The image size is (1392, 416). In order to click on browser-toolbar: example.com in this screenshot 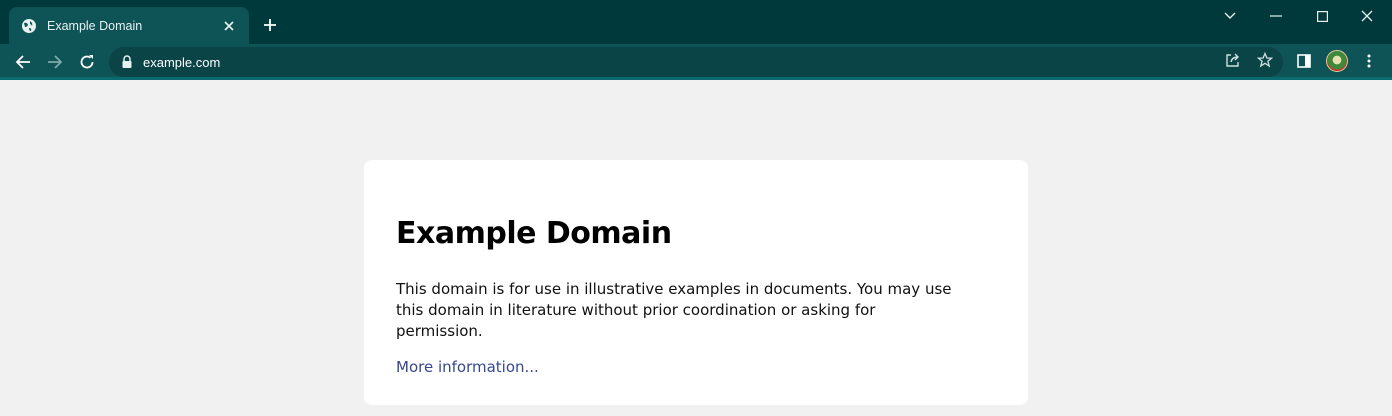, I will do `click(696, 61)`.